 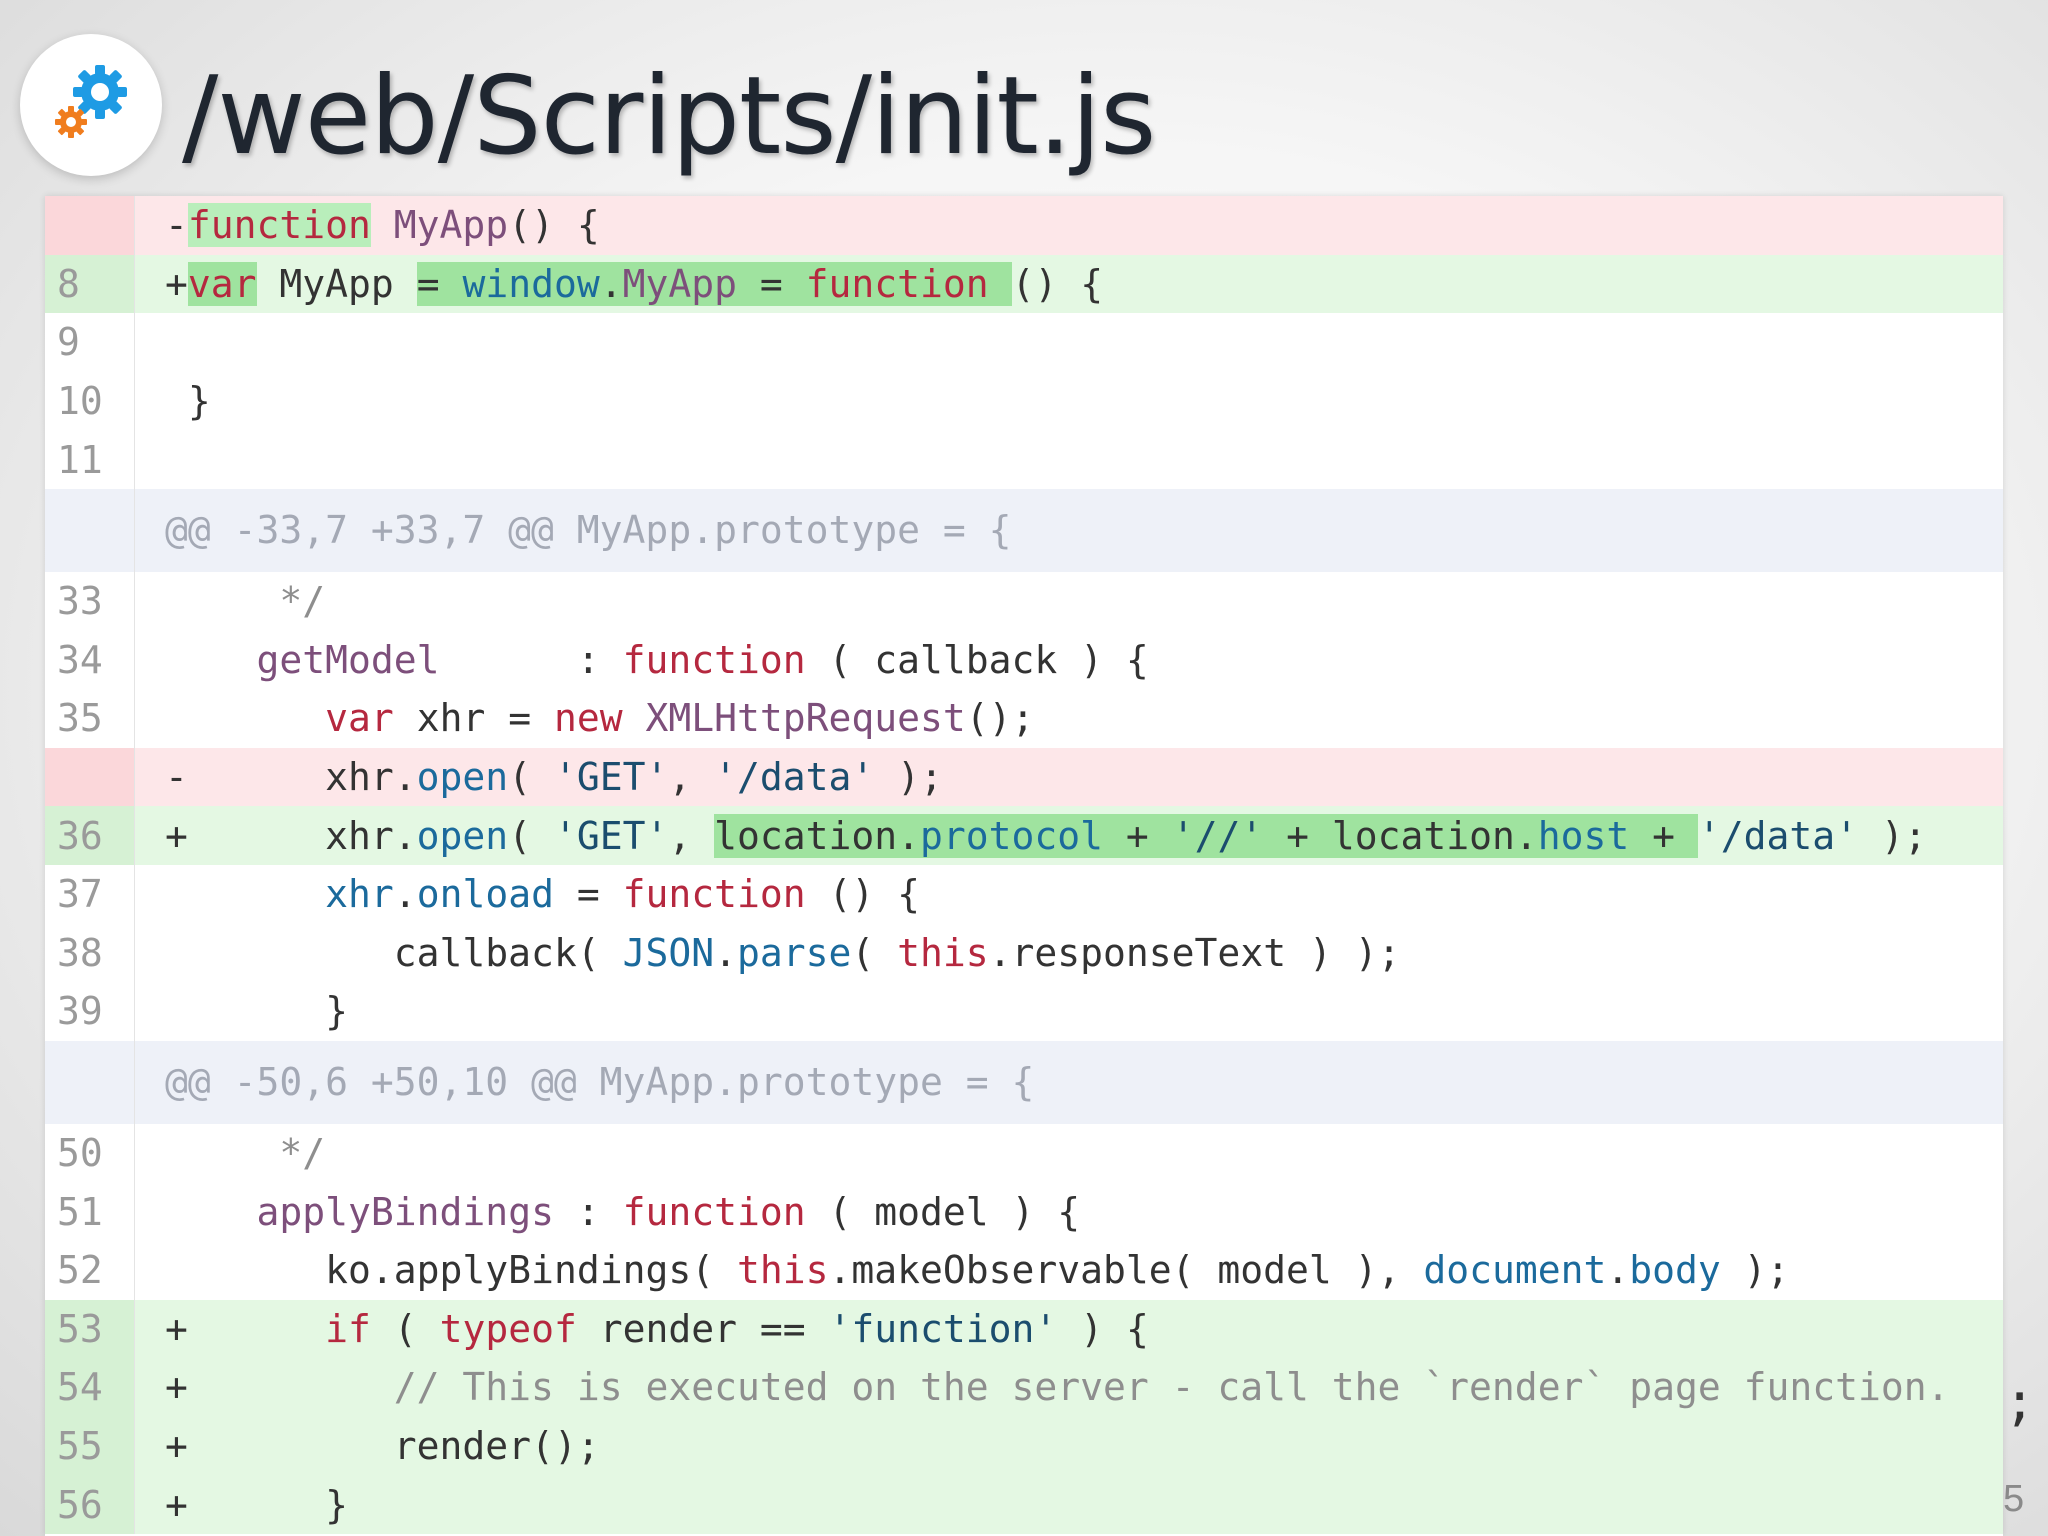 What do you see at coordinates (817, 835) in the screenshot?
I see `code-token: location.` at bounding box center [817, 835].